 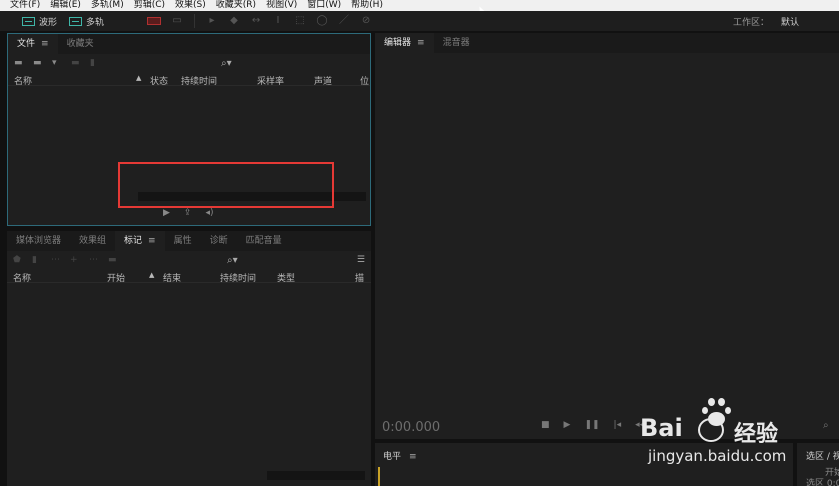 What do you see at coordinates (236, 5) in the screenshot?
I see `menu-favorites: 收藏夹(R)` at bounding box center [236, 5].